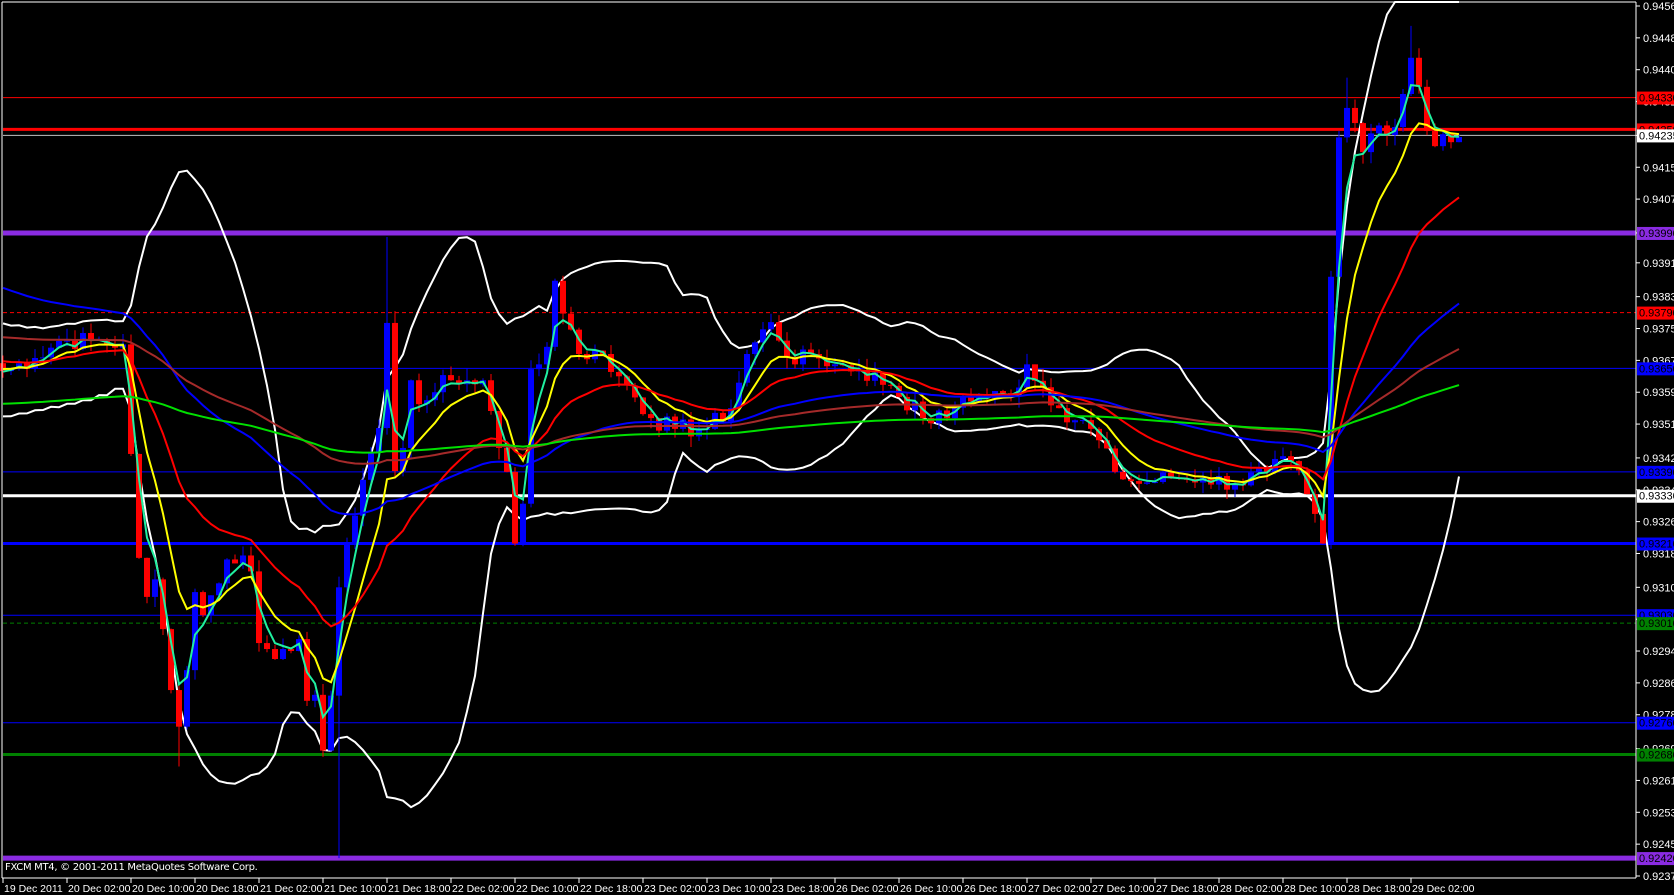 Image resolution: width=1674 pixels, height=895 pixels. What do you see at coordinates (1658, 652) in the screenshot?
I see `price-tick-label: 0.92940` at bounding box center [1658, 652].